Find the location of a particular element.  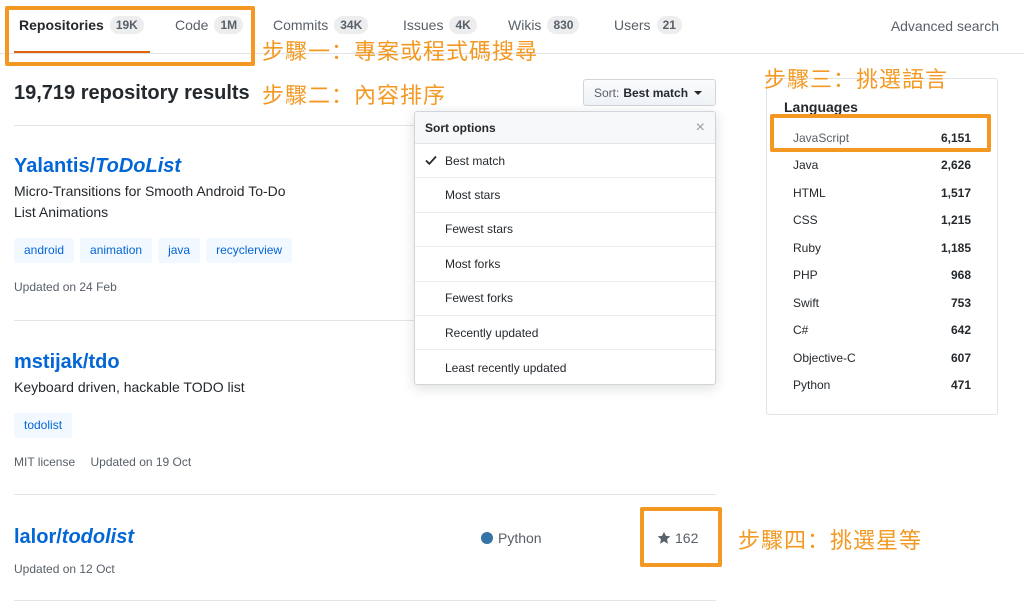

repo-meta: MIT license Updated on 19 Oct is located at coordinates (102, 462).